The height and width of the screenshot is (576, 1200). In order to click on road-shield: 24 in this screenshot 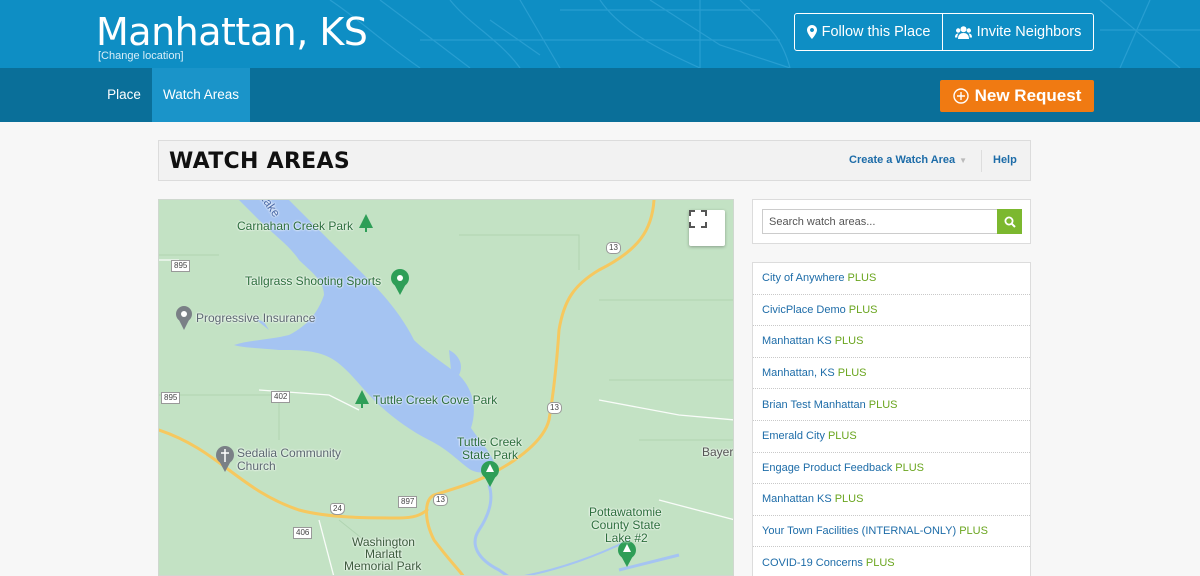, I will do `click(337, 509)`.